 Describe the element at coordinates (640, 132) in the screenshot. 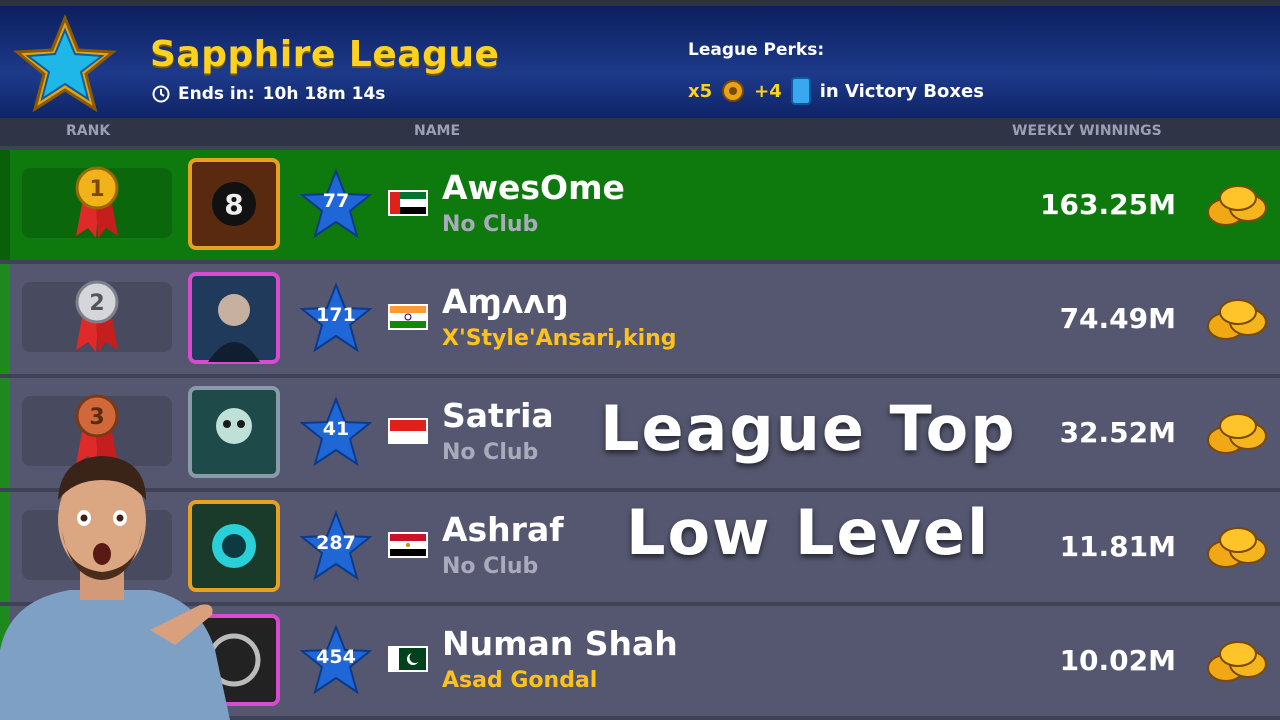

I see `column-headers: RANK NAME WEEKLY WINNINGS` at that location.